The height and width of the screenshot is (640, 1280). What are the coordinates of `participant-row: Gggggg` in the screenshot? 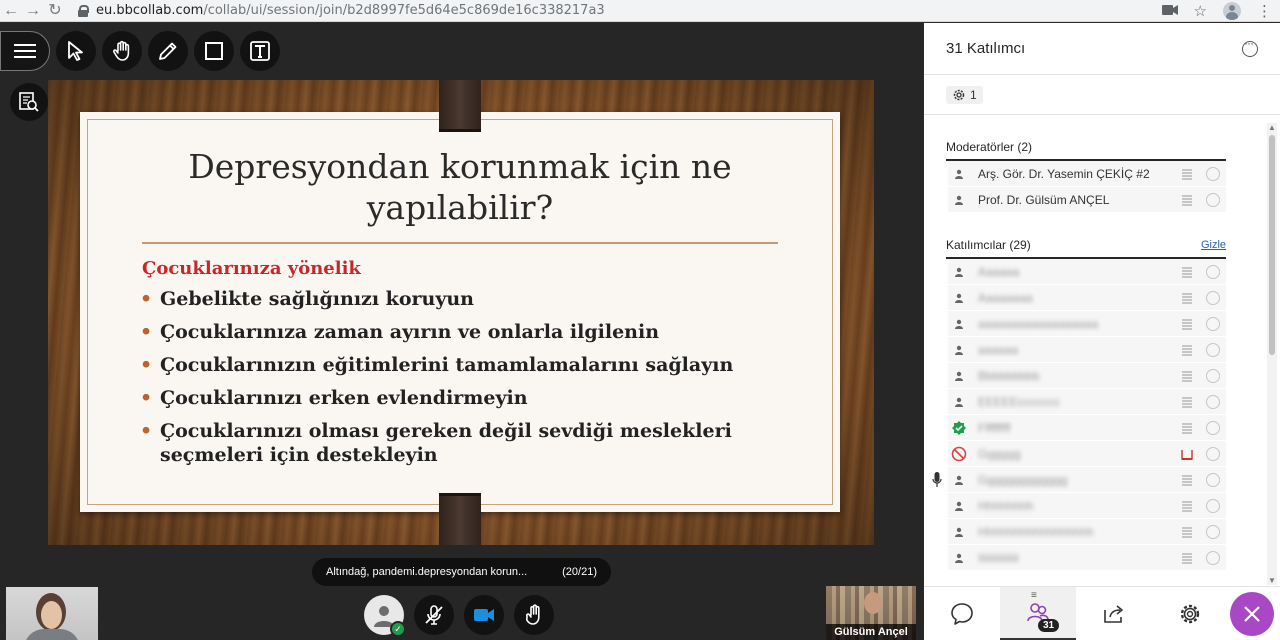 It's located at (1087, 454).